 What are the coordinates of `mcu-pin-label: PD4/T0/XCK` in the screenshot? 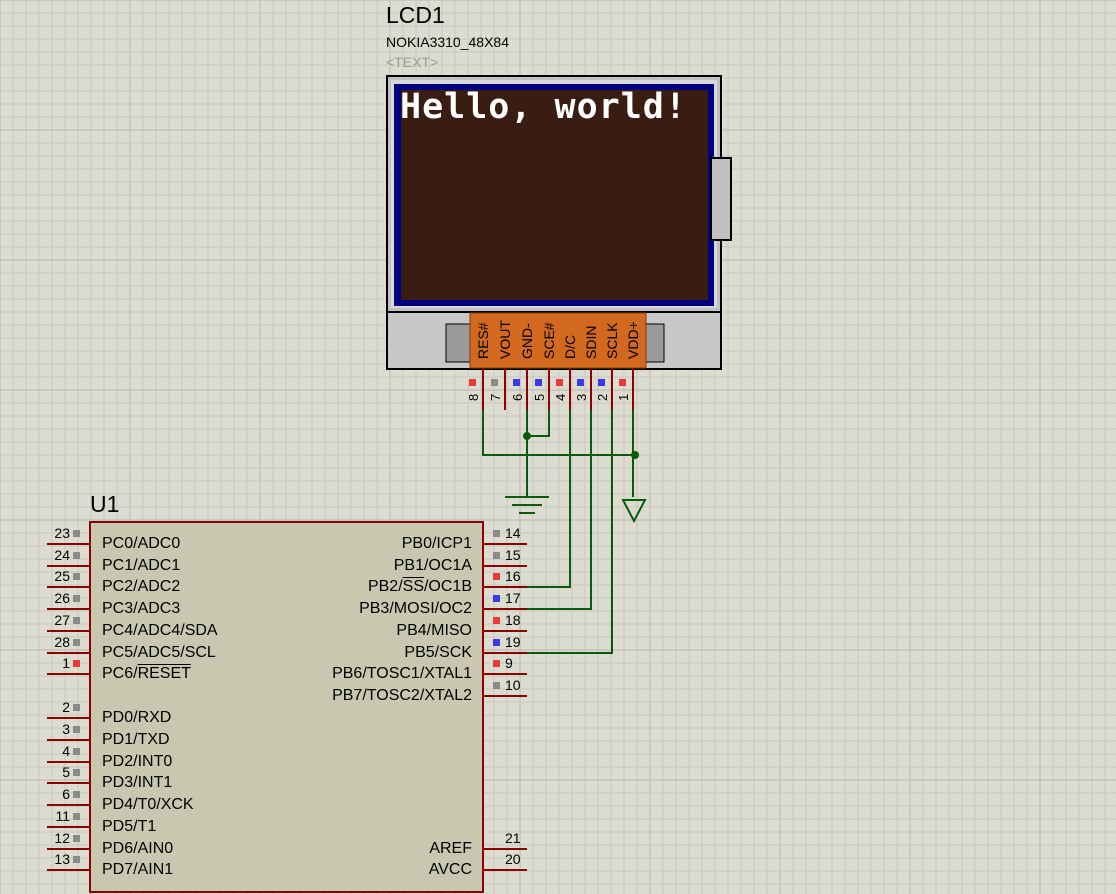 It's located at (148, 804).